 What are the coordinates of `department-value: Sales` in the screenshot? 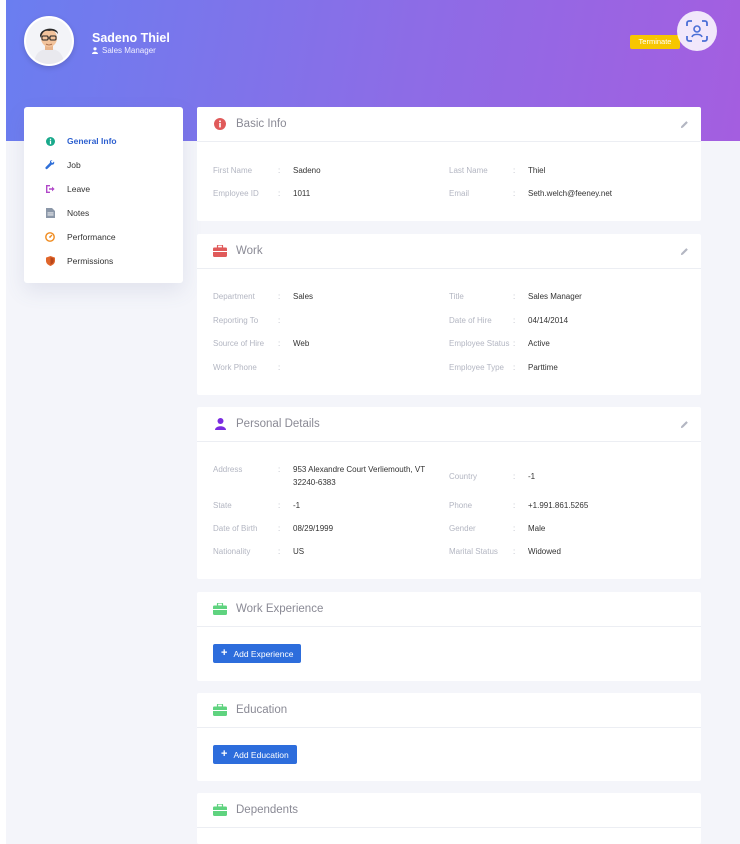 It's located at (303, 296).